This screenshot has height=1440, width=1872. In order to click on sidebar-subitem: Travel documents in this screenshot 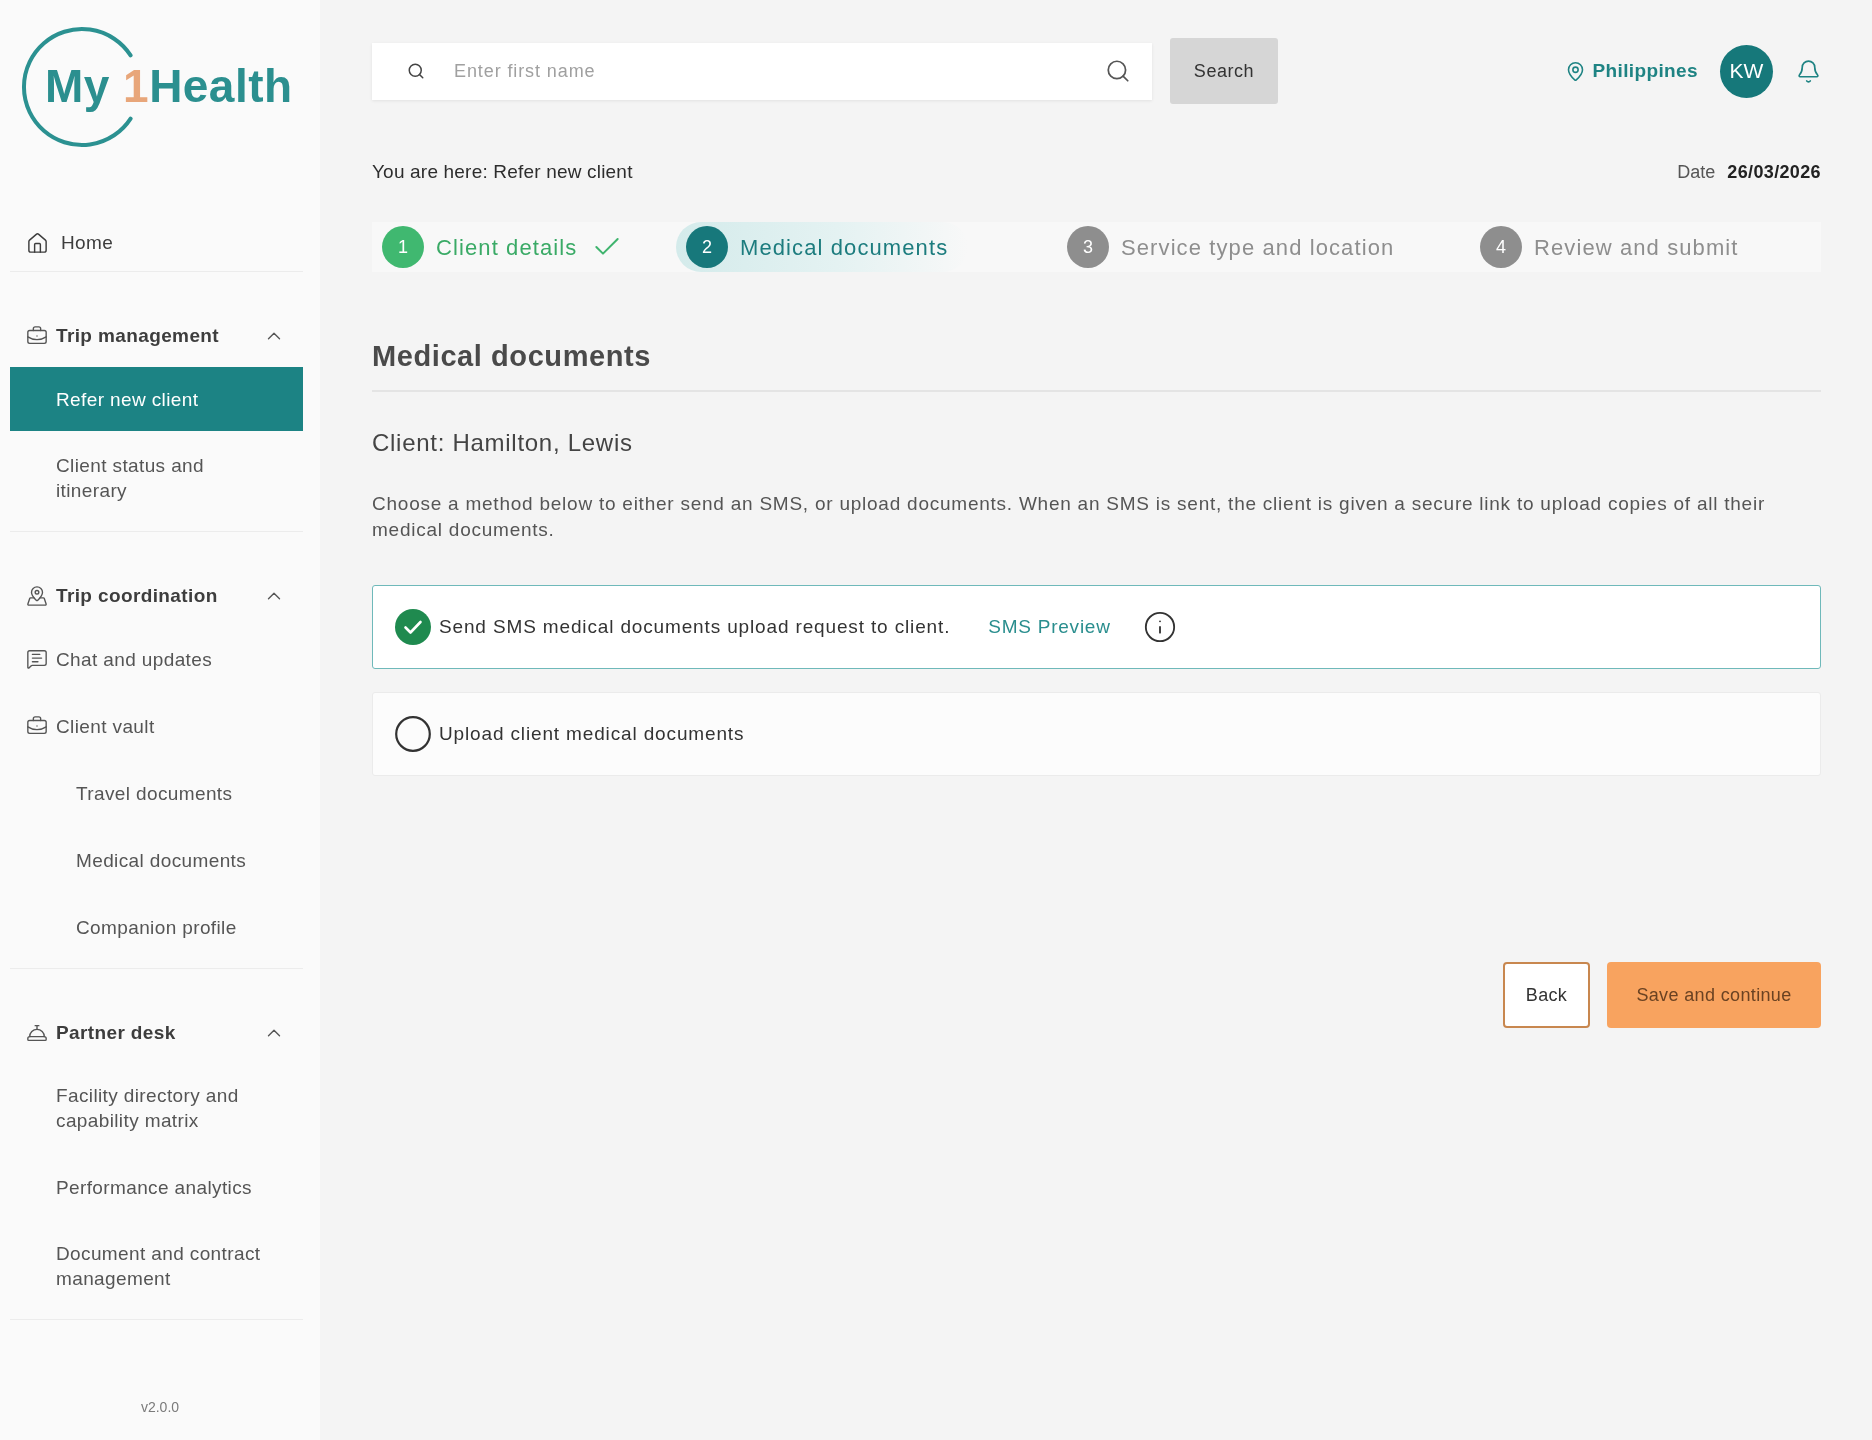, I will do `click(156, 793)`.